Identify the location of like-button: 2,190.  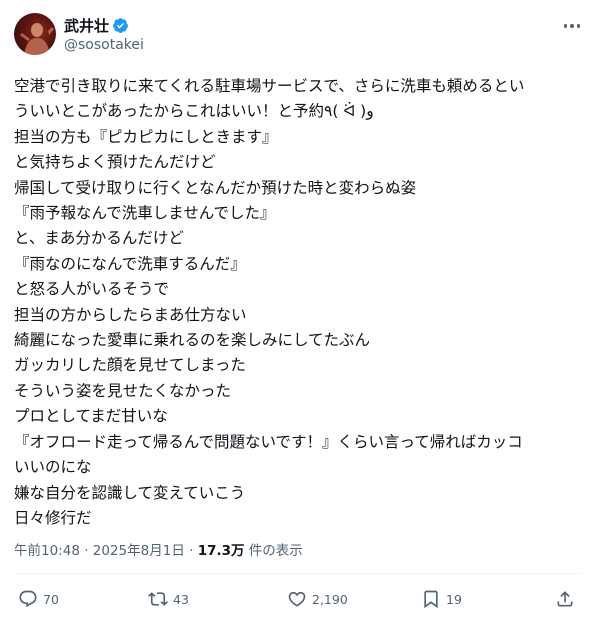
(317, 599).